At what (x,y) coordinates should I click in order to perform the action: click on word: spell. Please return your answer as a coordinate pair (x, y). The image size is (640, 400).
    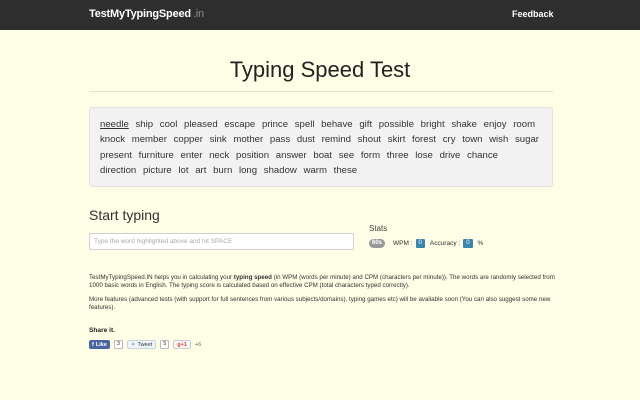
    Looking at the image, I should click on (304, 124).